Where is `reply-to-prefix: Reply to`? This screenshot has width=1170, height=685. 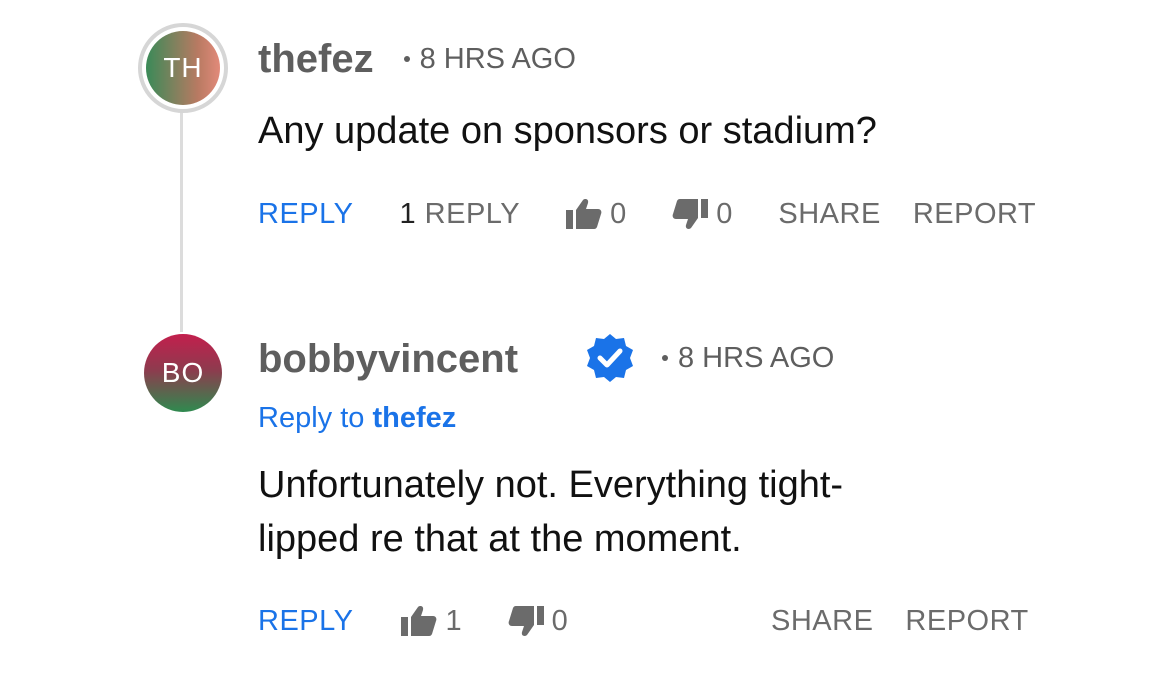
reply-to-prefix: Reply to is located at coordinates (311, 418).